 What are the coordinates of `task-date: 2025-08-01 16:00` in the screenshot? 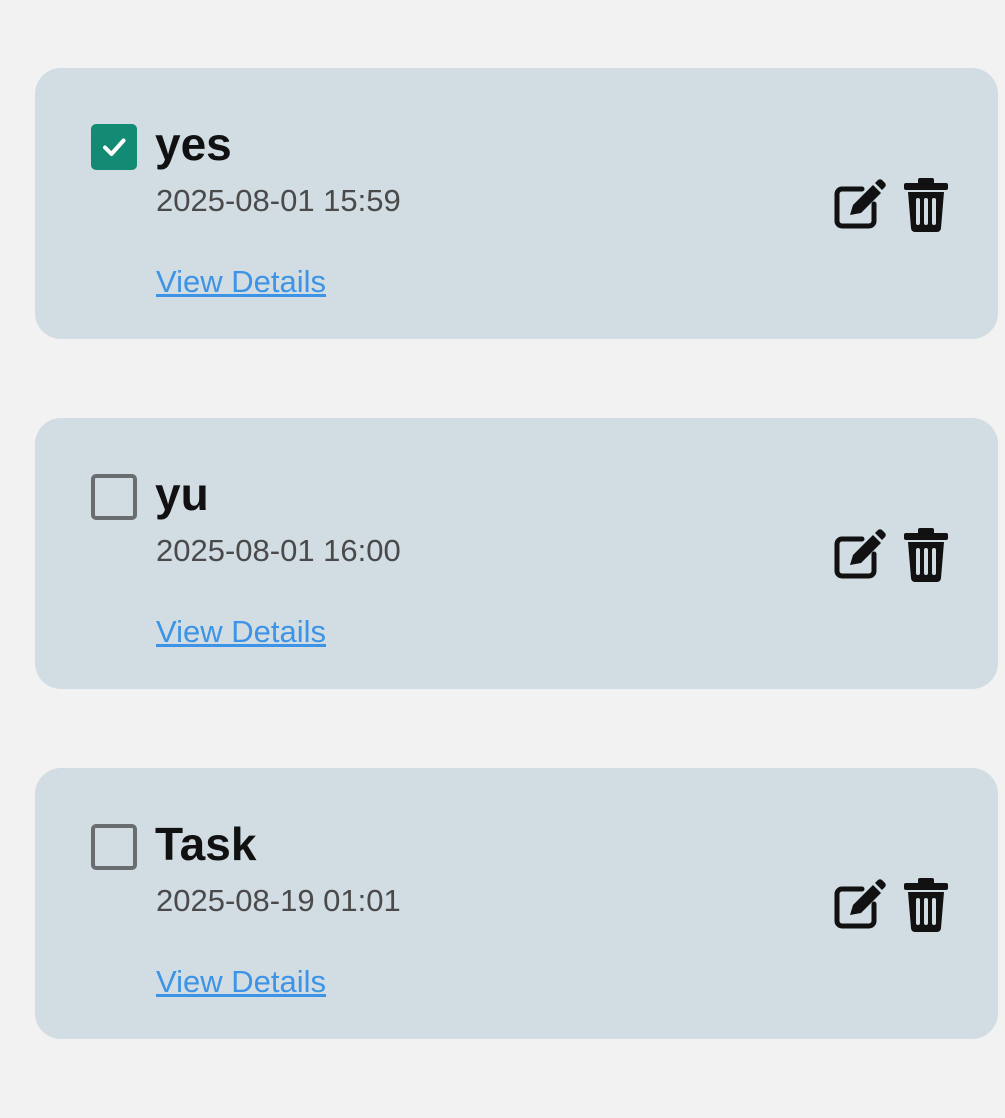 It's located at (278, 550).